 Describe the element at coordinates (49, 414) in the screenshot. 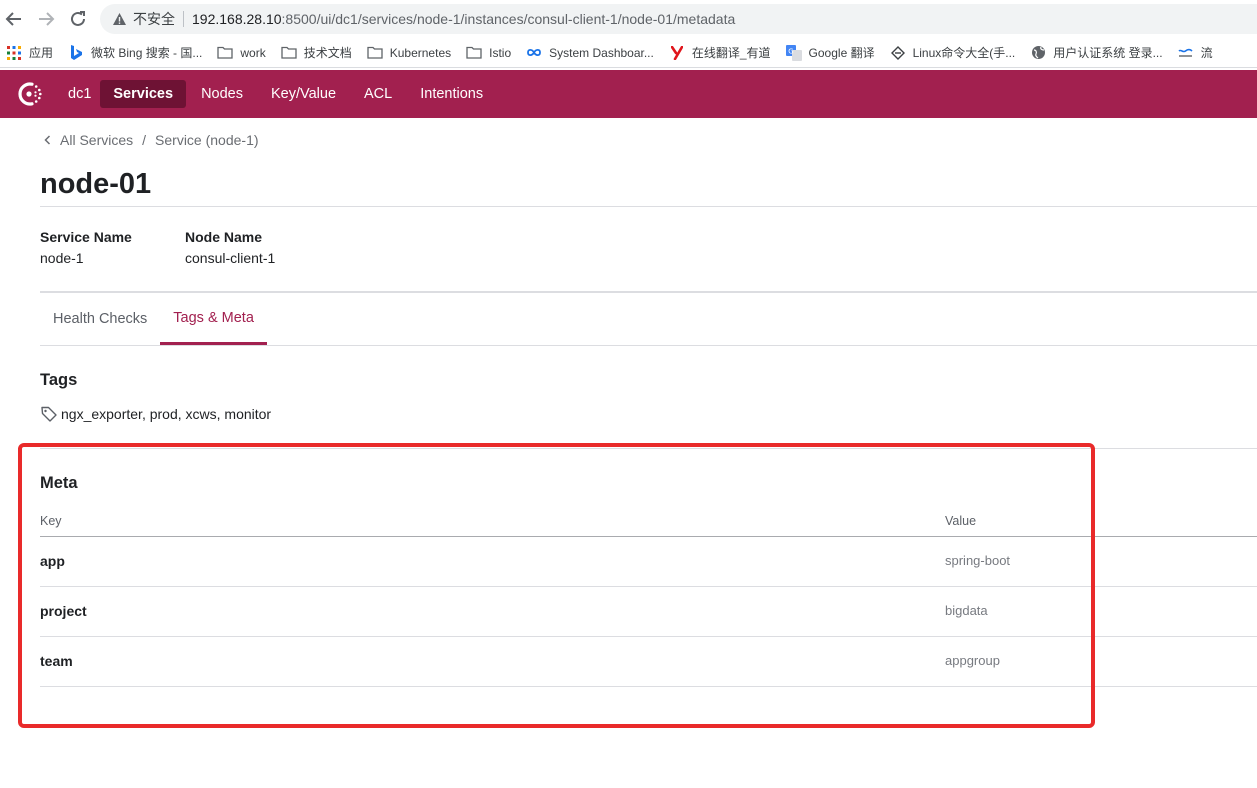

I see `tag-icon` at that location.